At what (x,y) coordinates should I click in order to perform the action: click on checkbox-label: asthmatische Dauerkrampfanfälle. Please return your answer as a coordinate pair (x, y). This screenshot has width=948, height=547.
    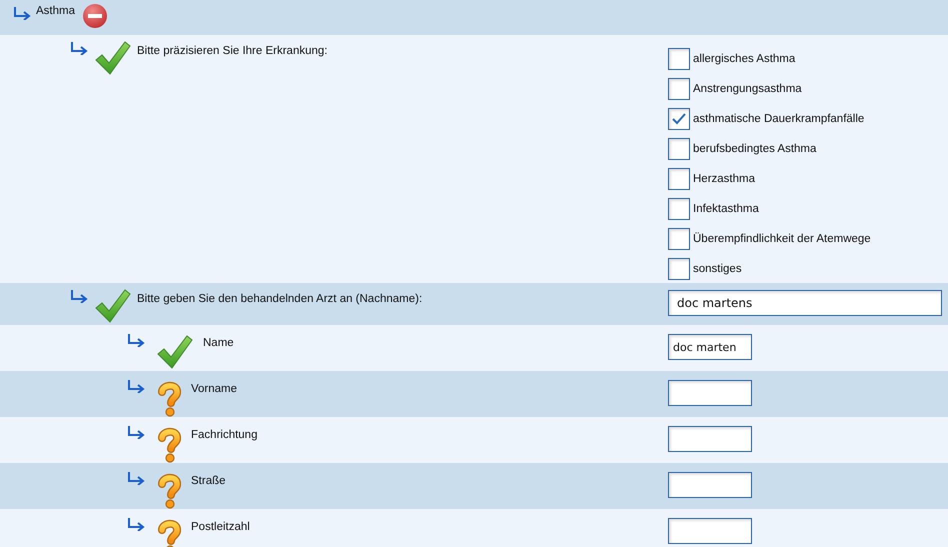
    Looking at the image, I should click on (778, 119).